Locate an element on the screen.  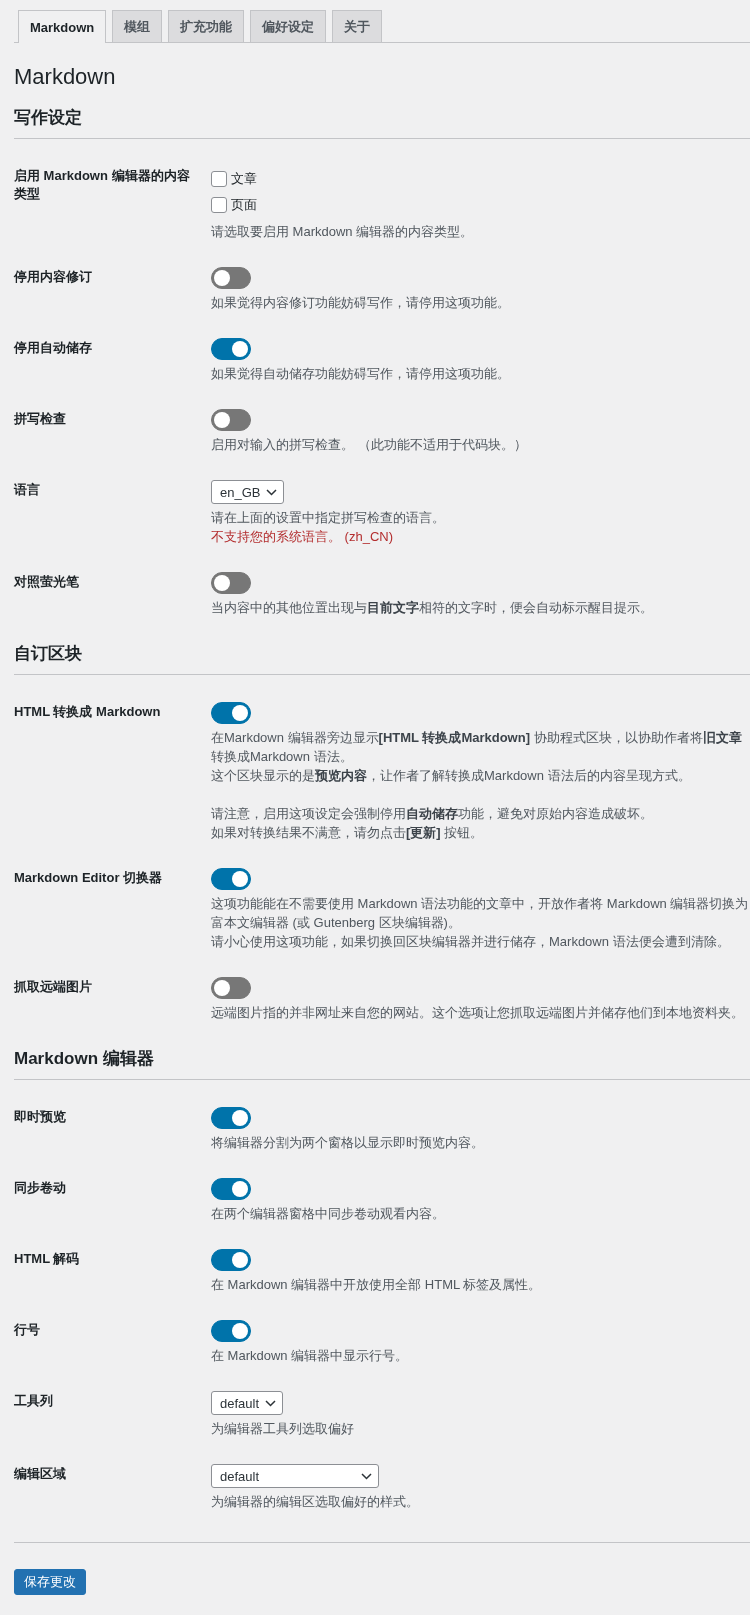
setting-label: 即时预览 is located at coordinates (40, 1117).